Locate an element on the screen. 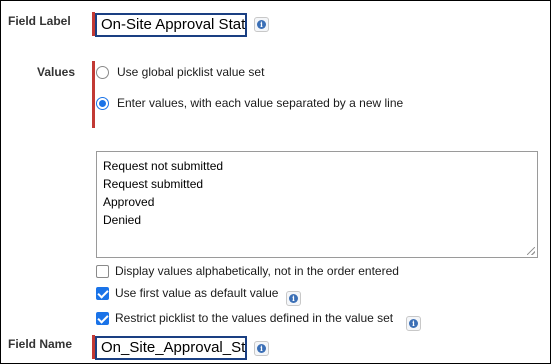  field-name-input: On_Site_Approval_Status is located at coordinates (171, 348).